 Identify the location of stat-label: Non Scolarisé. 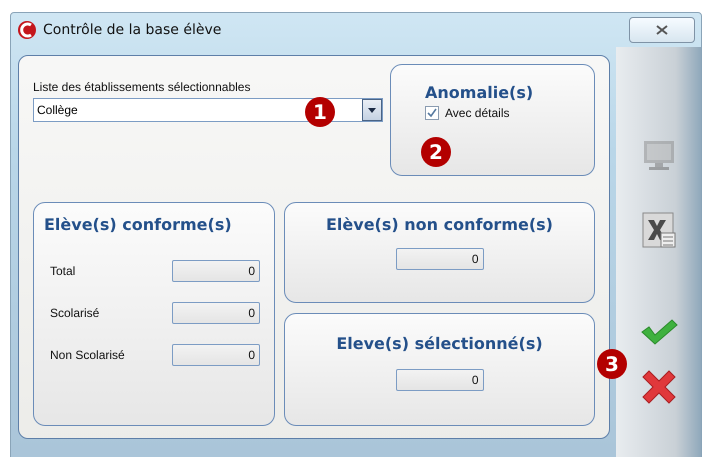
(87, 355).